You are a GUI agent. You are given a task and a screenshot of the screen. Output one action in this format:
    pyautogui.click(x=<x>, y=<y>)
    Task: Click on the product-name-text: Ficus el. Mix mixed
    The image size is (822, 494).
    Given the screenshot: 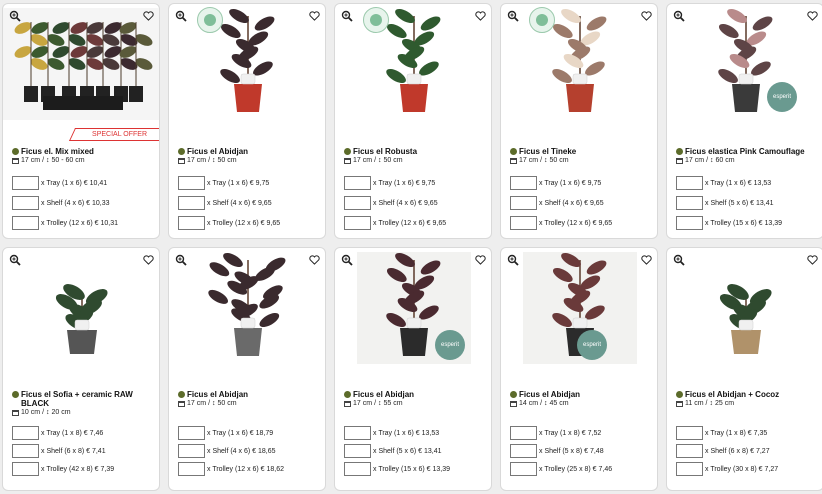 What is the action you would take?
    pyautogui.click(x=57, y=151)
    